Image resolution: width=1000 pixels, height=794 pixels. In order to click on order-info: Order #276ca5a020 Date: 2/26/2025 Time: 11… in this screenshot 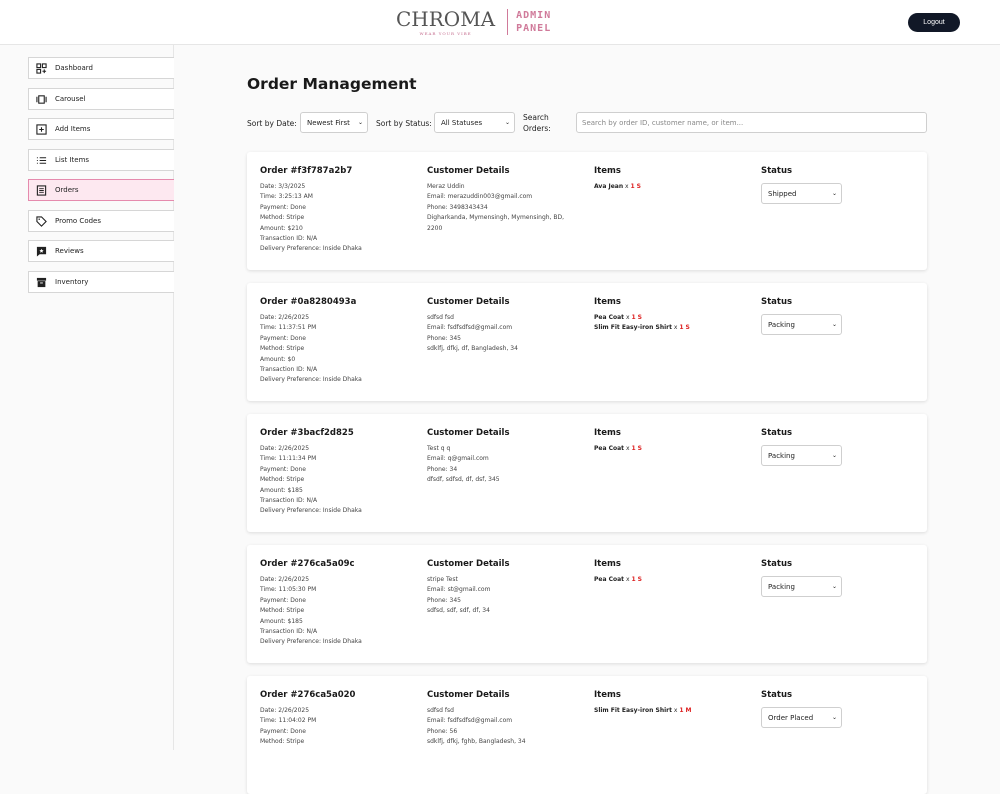, I will do `click(307, 719)`.